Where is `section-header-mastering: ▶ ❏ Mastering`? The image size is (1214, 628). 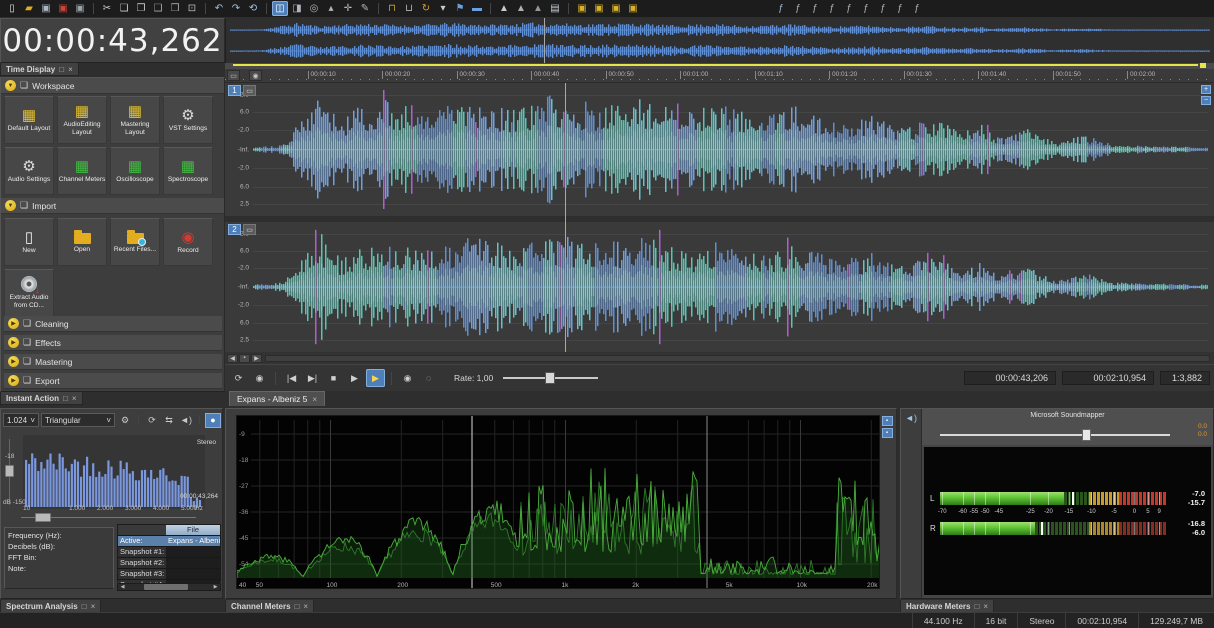
section-header-mastering: ▶ ❏ Mastering is located at coordinates (113, 362).